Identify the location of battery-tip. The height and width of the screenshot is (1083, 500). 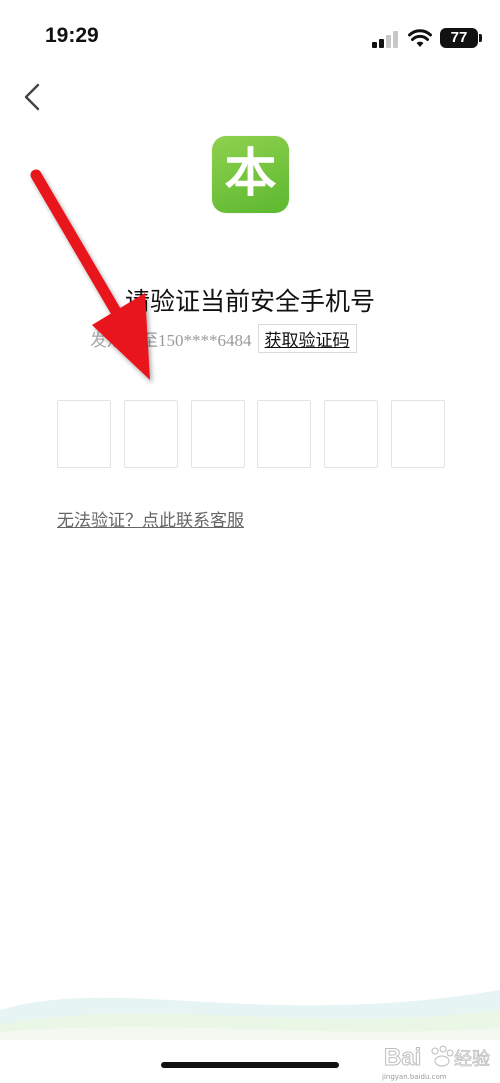
(480, 38).